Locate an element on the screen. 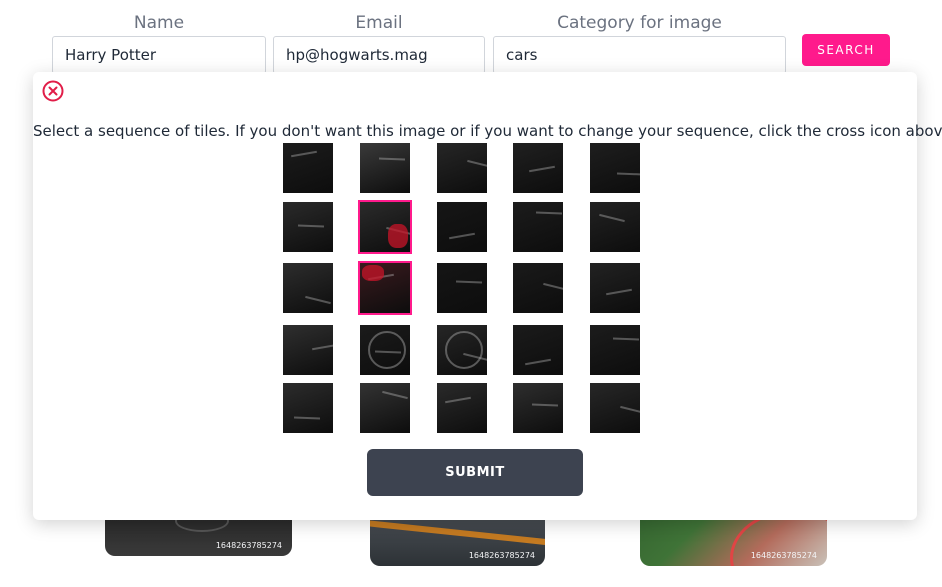  circle-x-icon is located at coordinates (53, 91).